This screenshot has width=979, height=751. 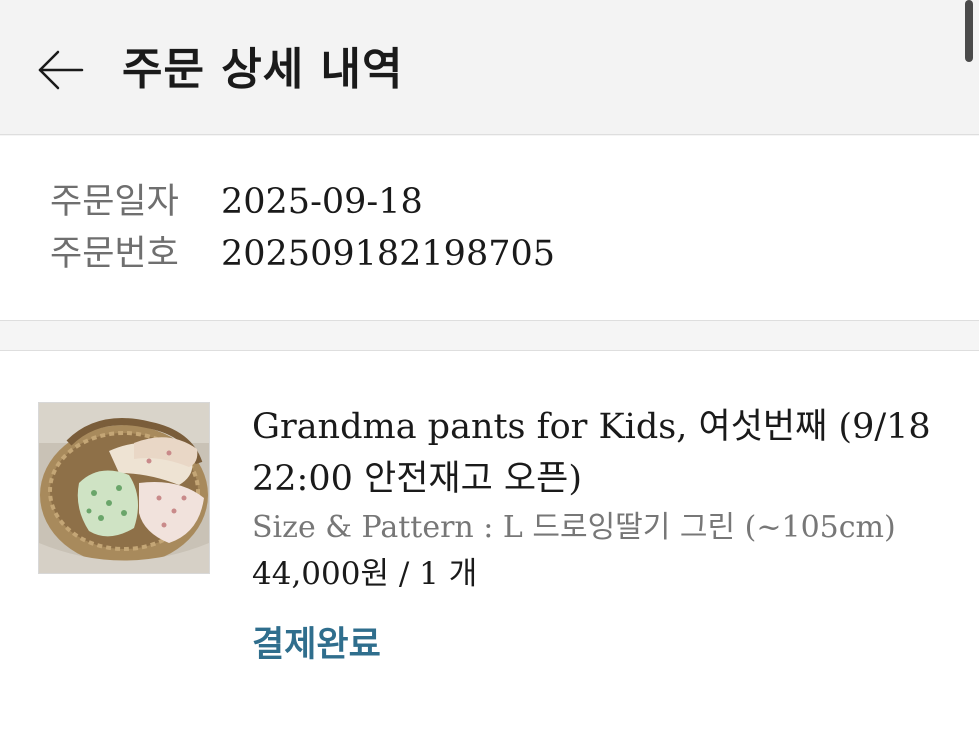 I want to click on order-number-row: 주문번호 202509182198705, so click(x=302, y=254).